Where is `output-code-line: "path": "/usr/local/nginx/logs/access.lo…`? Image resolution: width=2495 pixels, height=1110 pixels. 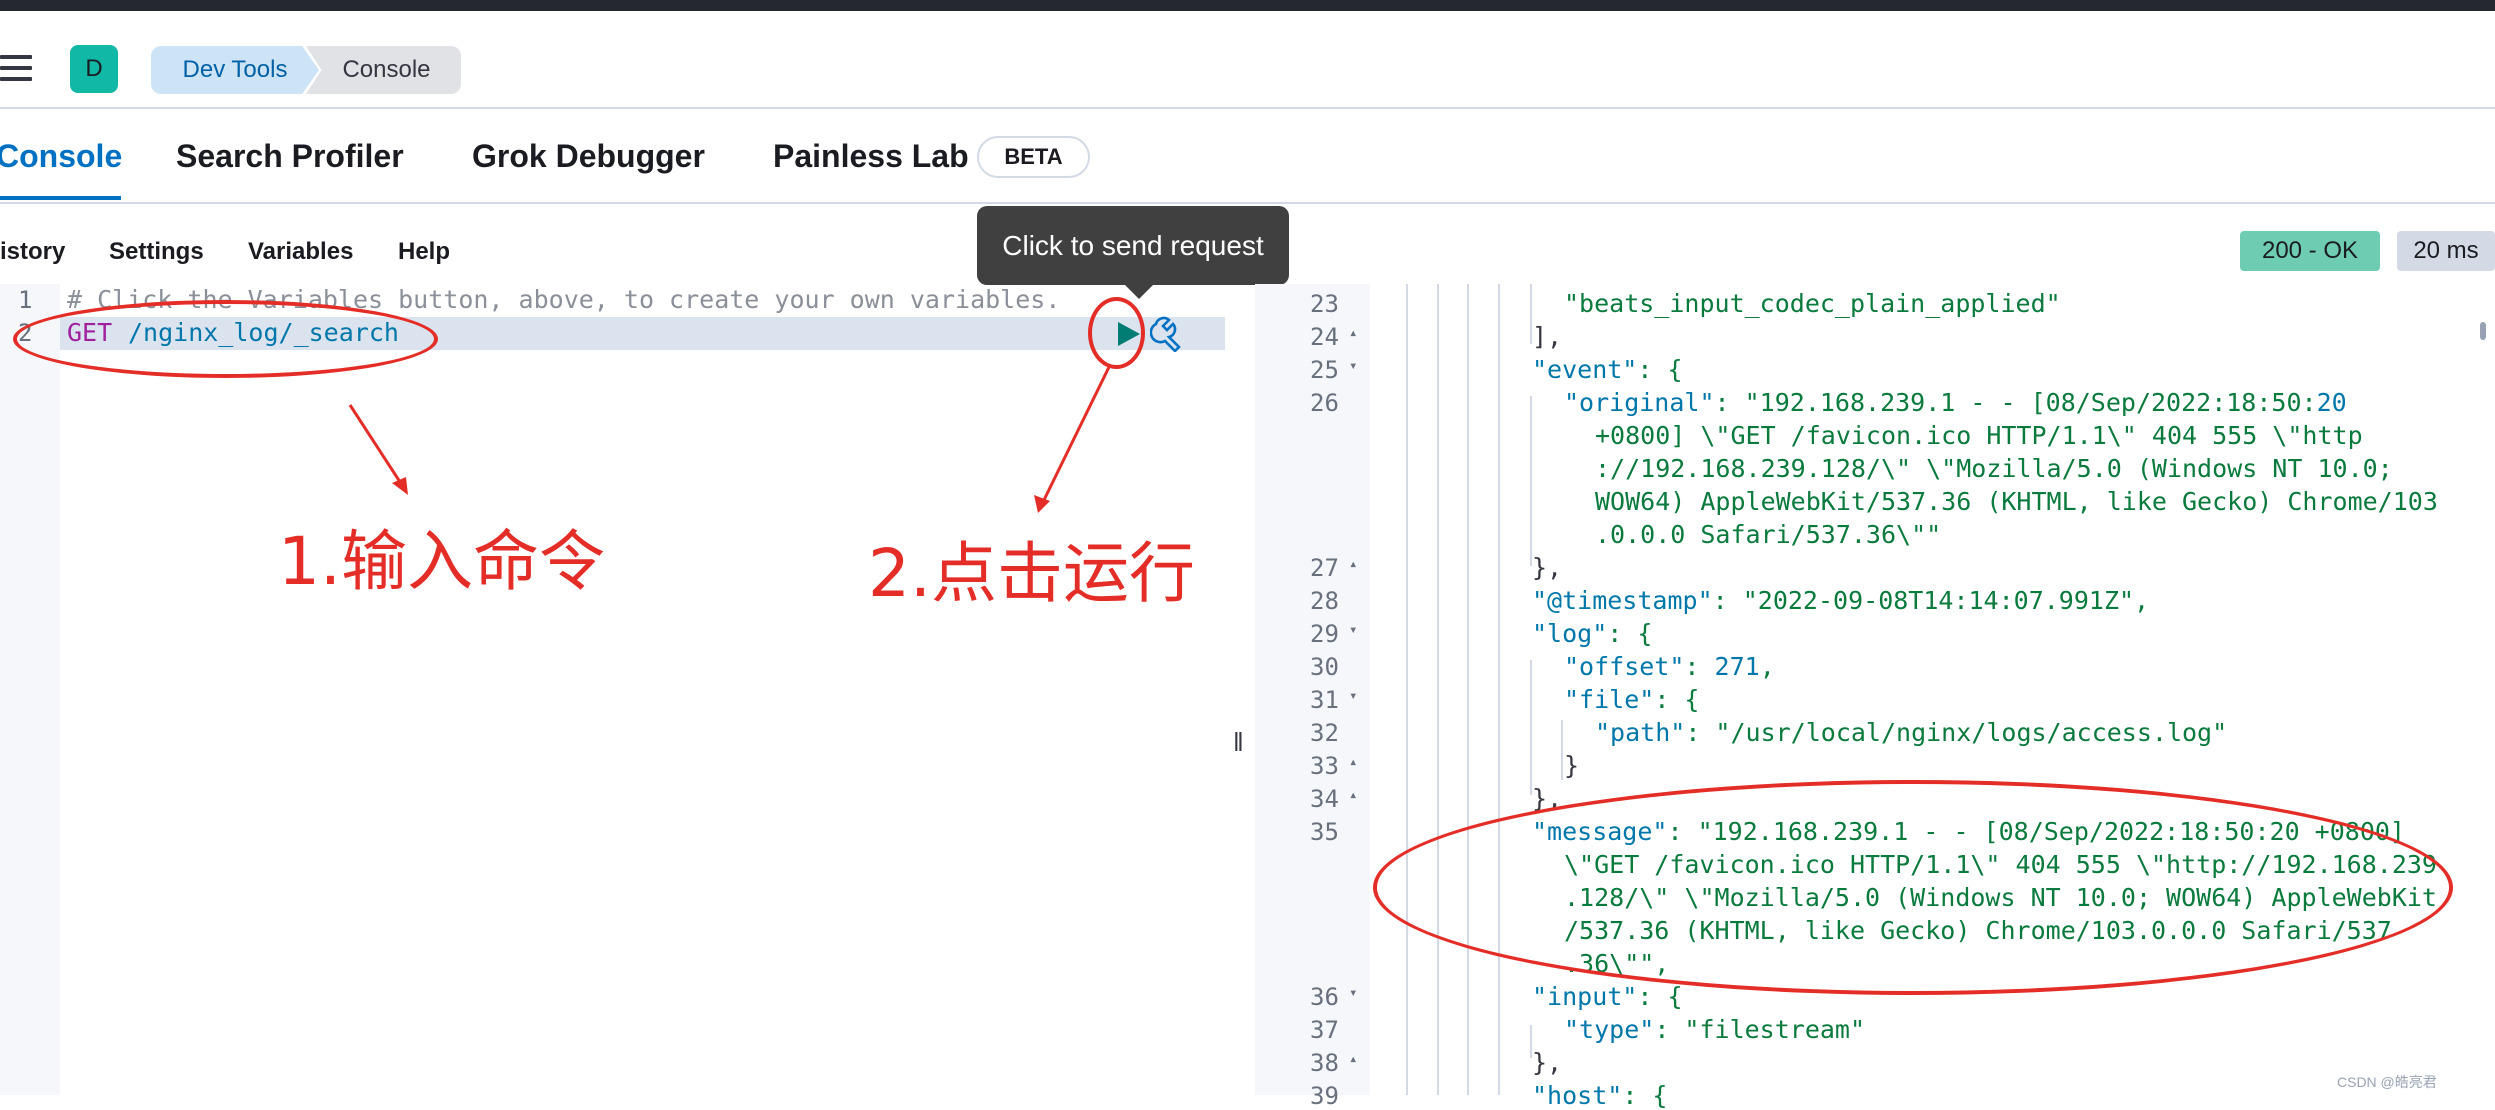 output-code-line: "path": "/usr/local/nginx/logs/access.lo… is located at coordinates (1911, 732).